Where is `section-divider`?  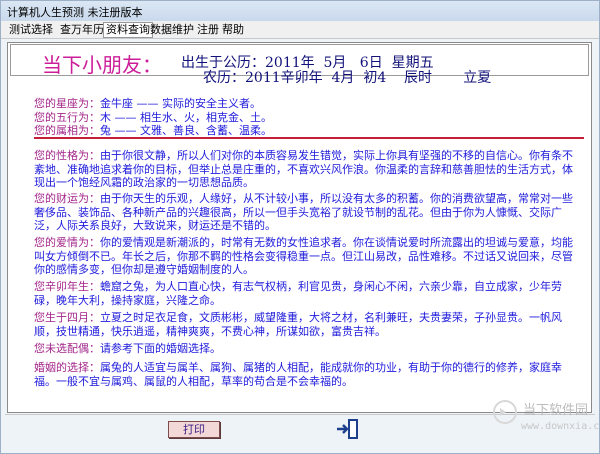 section-divider is located at coordinates (309, 138).